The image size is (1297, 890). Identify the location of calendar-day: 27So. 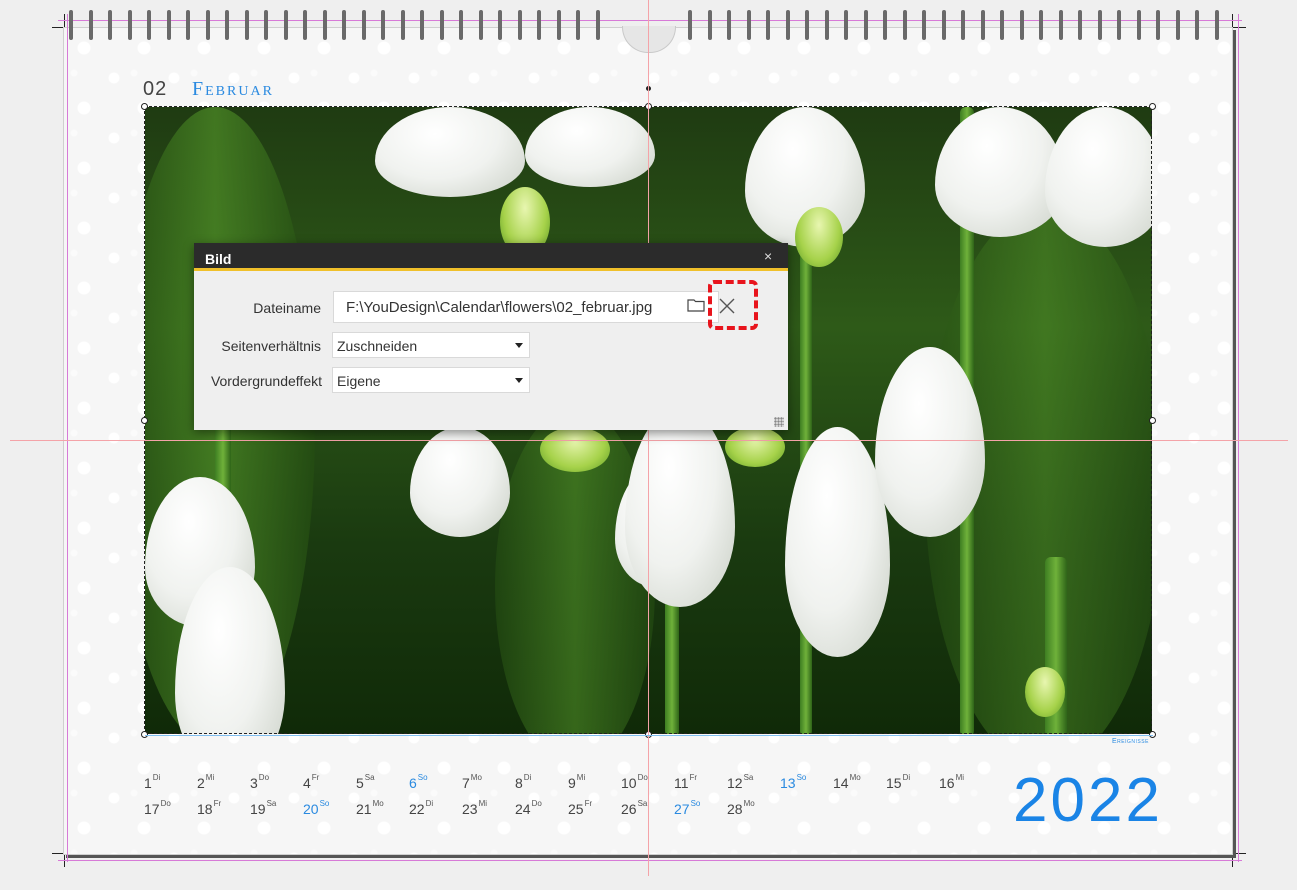
(687, 808).